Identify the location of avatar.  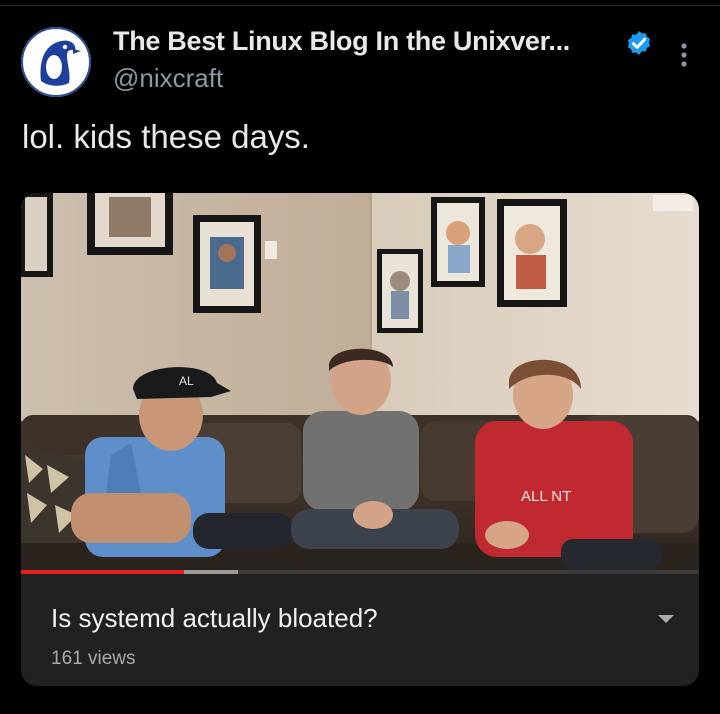
(56, 62).